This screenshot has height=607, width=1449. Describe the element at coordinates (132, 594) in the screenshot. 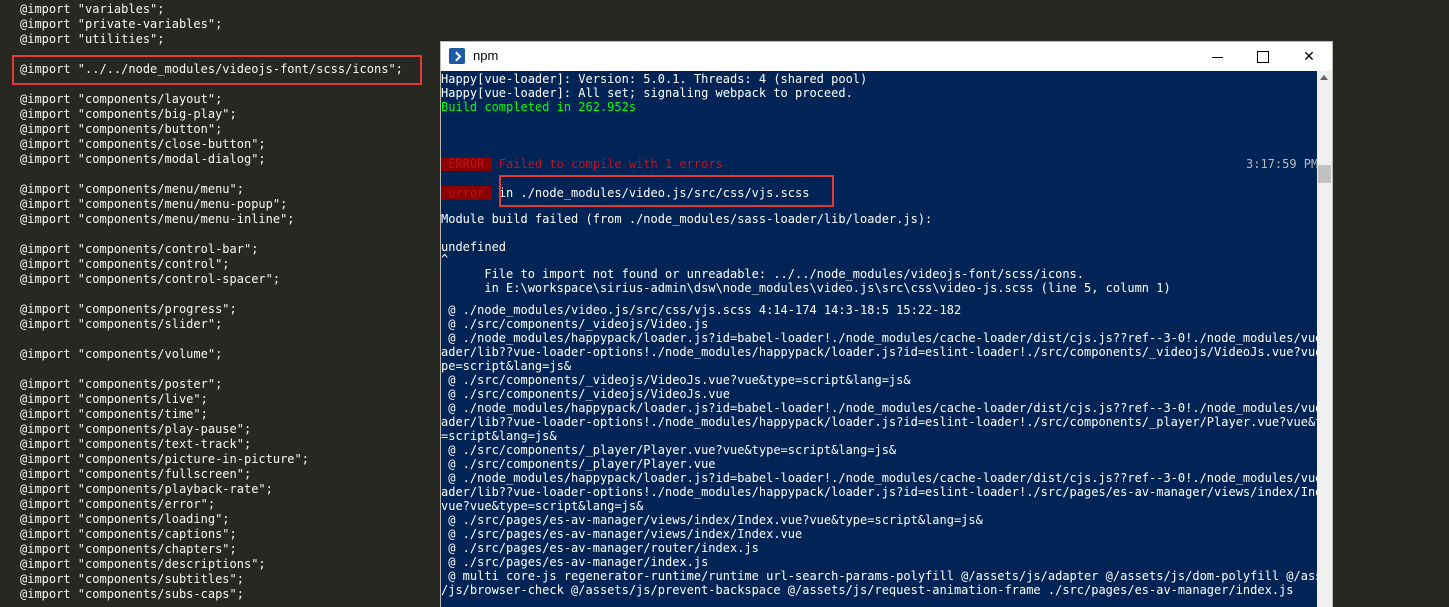

I see `code-line: @import "components/subs-caps";` at that location.